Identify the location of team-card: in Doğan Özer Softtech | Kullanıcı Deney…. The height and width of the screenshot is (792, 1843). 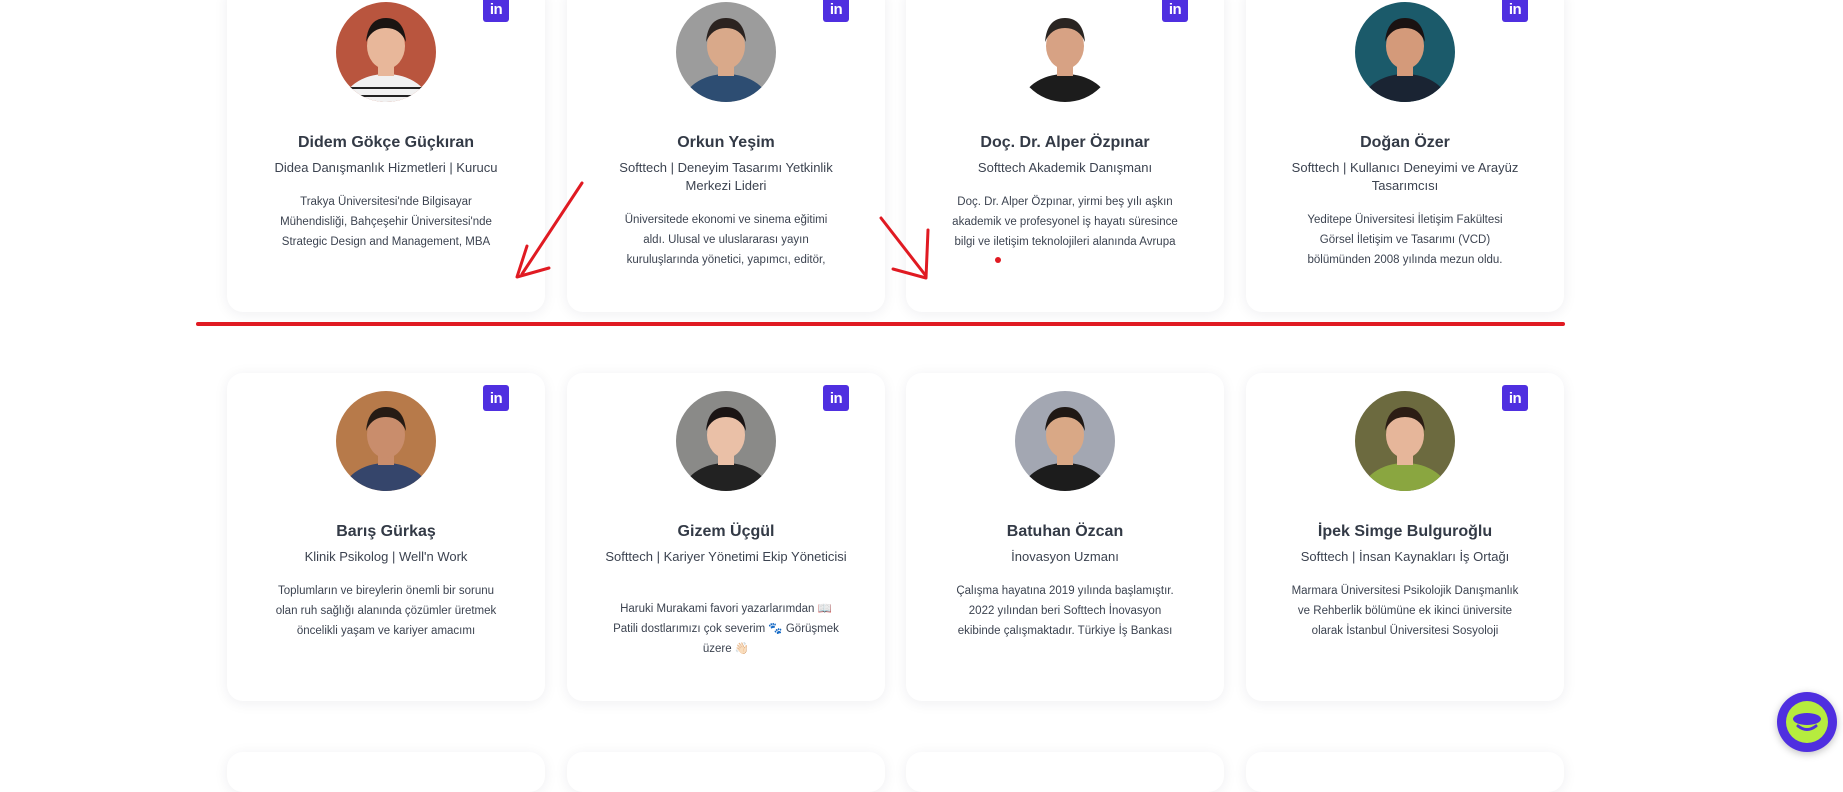
(1405, 156).